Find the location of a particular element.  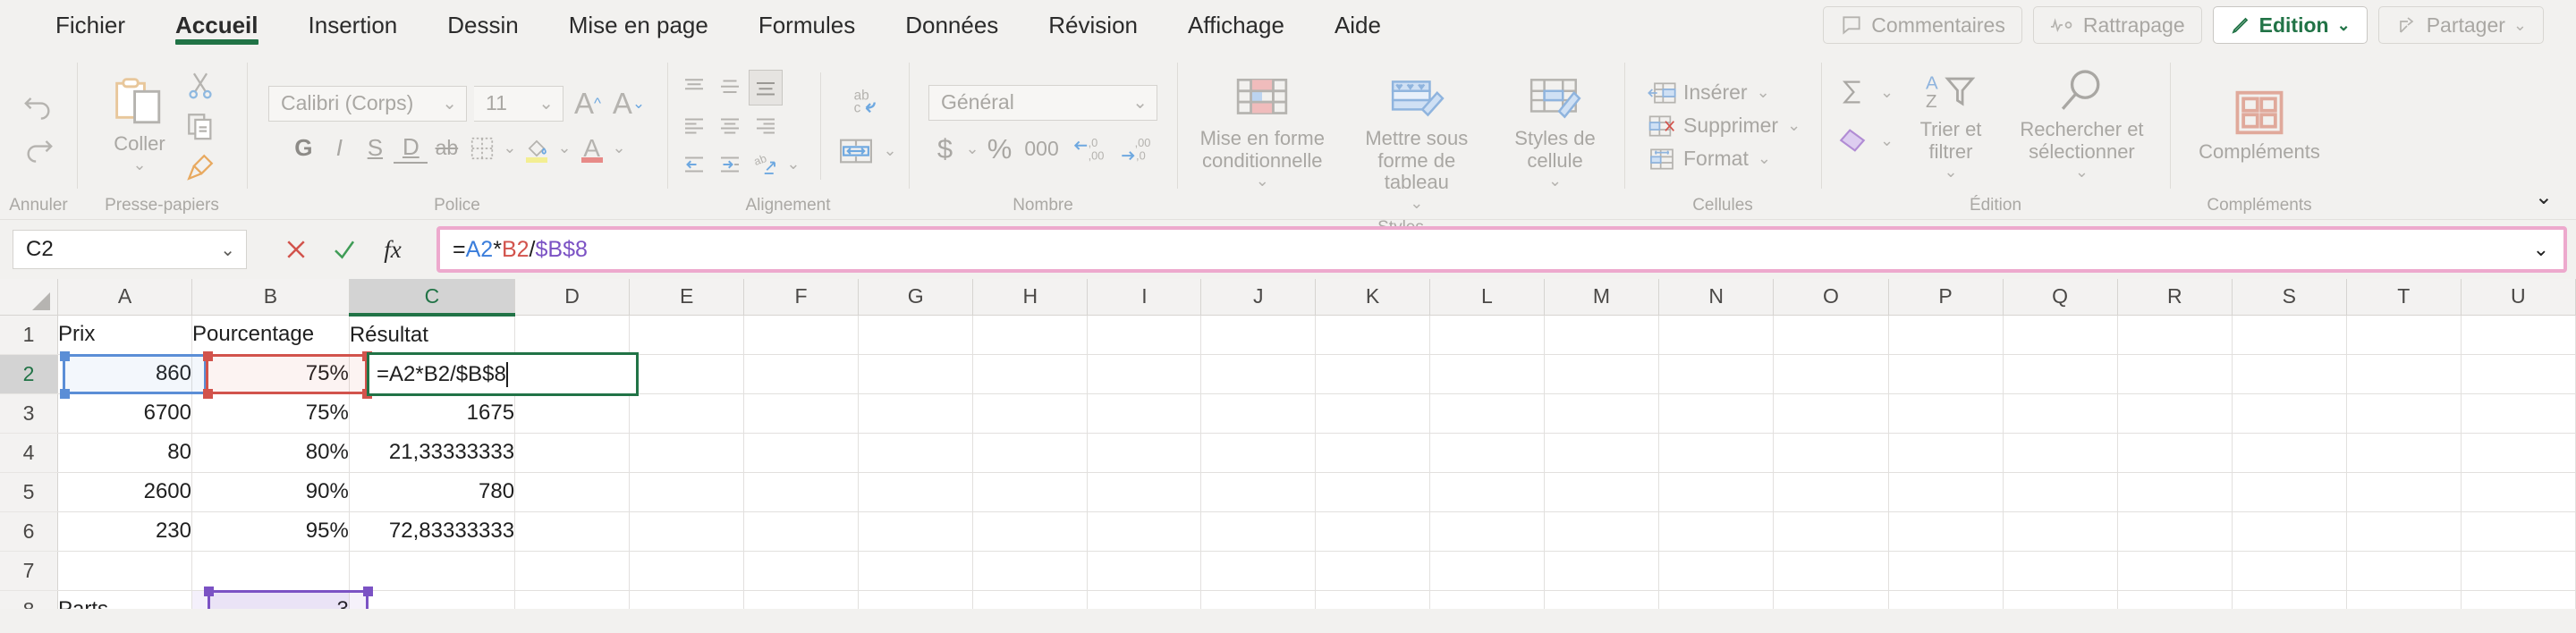

cell-P8 is located at coordinates (1946, 599).